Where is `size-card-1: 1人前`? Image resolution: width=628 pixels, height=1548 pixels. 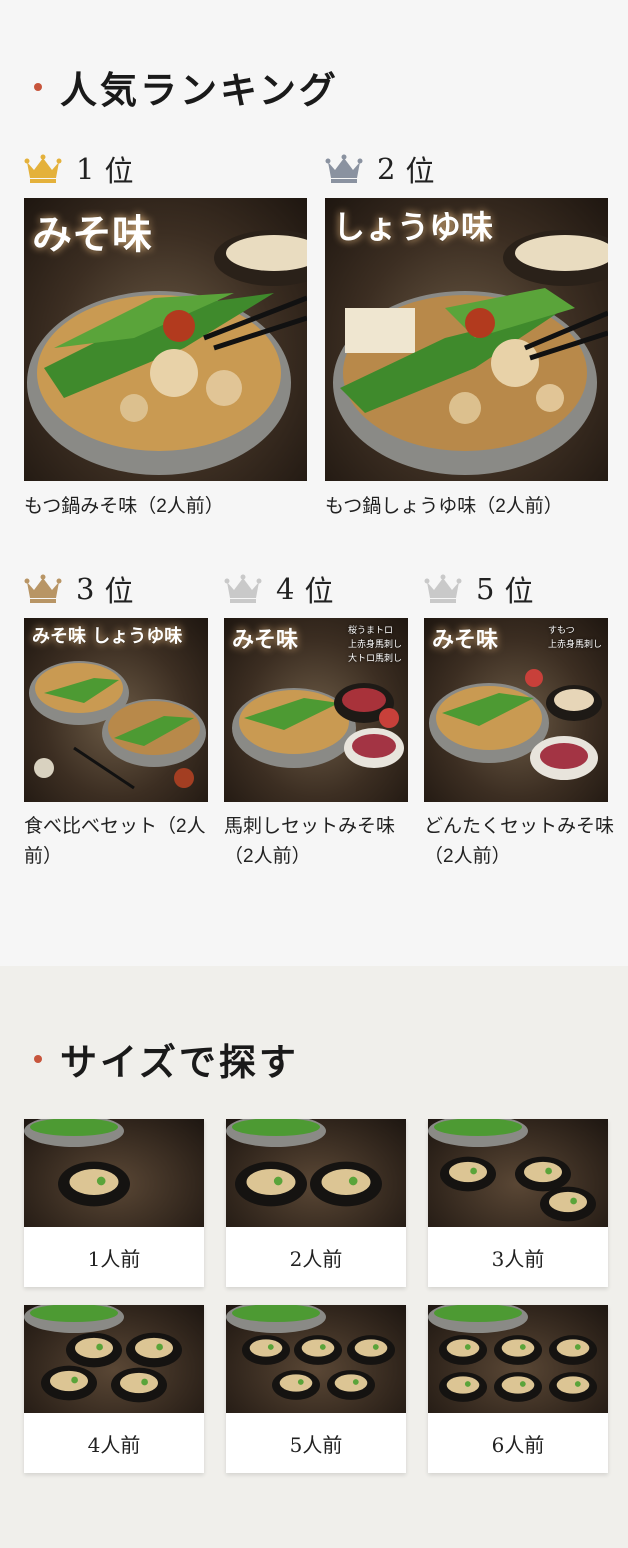 size-card-1: 1人前 is located at coordinates (114, 1203).